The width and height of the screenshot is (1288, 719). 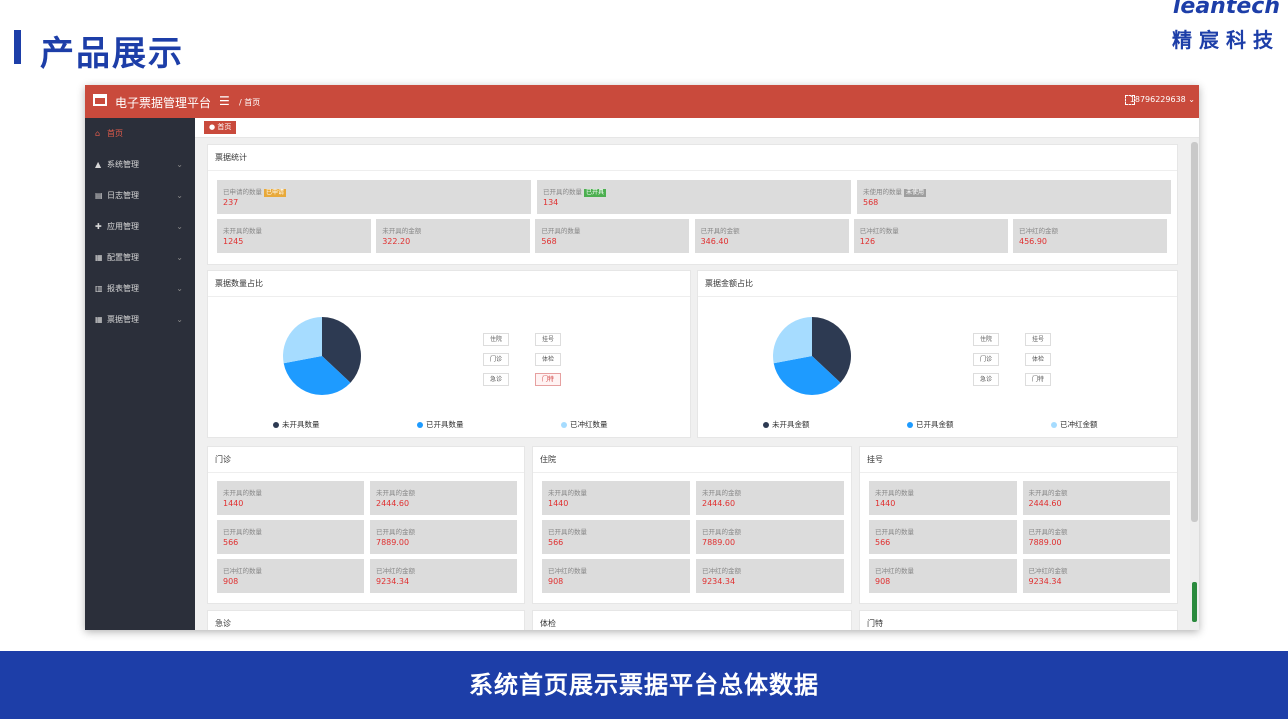 What do you see at coordinates (1096, 537) in the screenshot?
I see `stat-box: 已开具的金额 7889.00` at bounding box center [1096, 537].